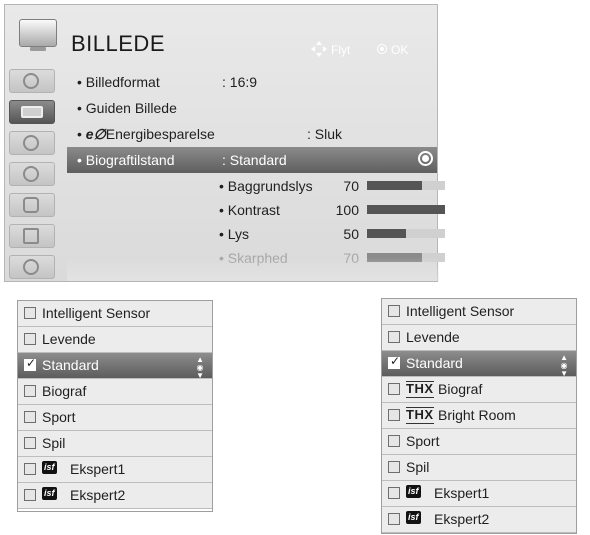  I want to click on up-down-icon: ▲ ◉ ▼, so click(200, 367).